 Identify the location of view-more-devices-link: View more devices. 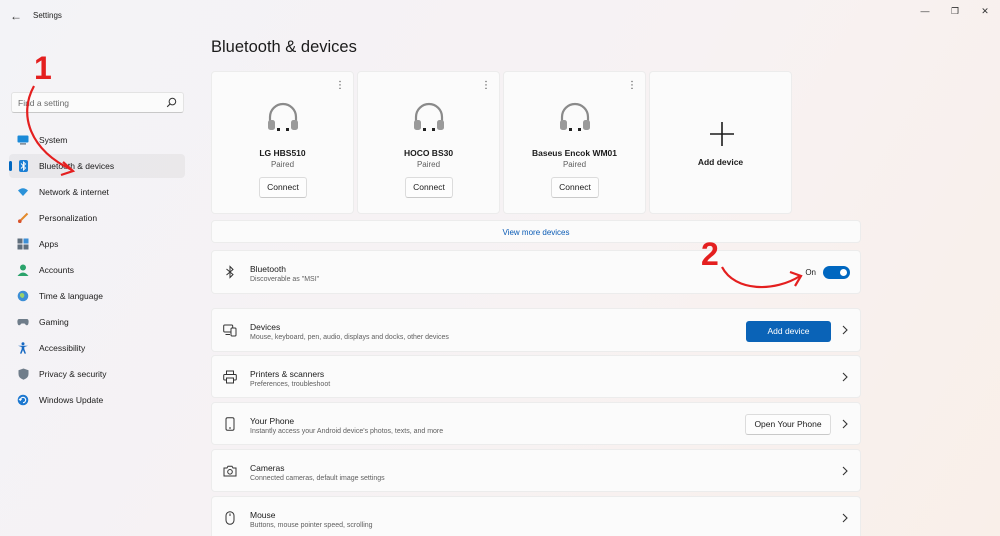
(536, 231).